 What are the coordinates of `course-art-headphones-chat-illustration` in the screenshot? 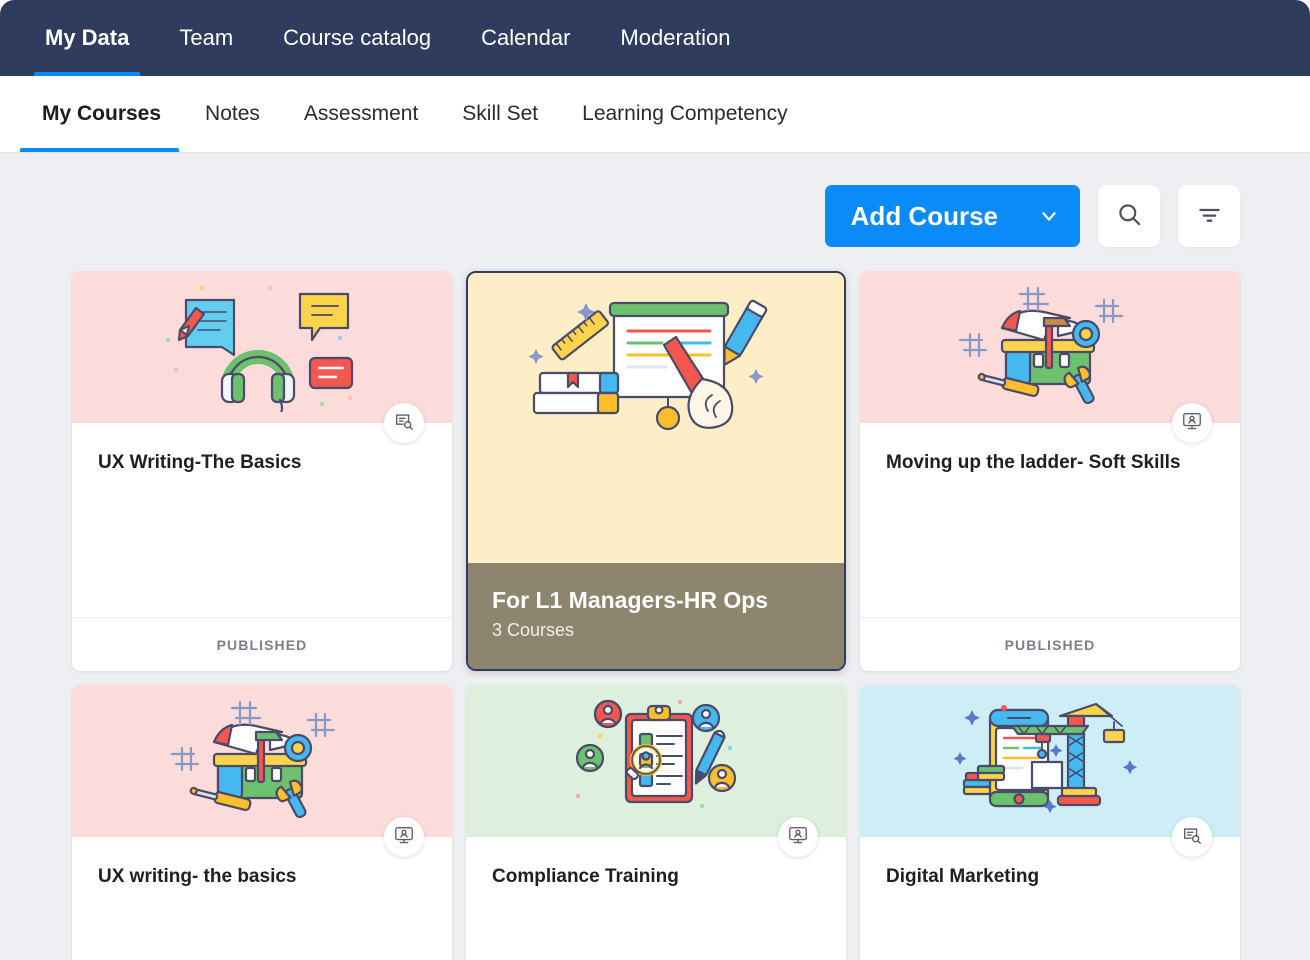 It's located at (262, 357).